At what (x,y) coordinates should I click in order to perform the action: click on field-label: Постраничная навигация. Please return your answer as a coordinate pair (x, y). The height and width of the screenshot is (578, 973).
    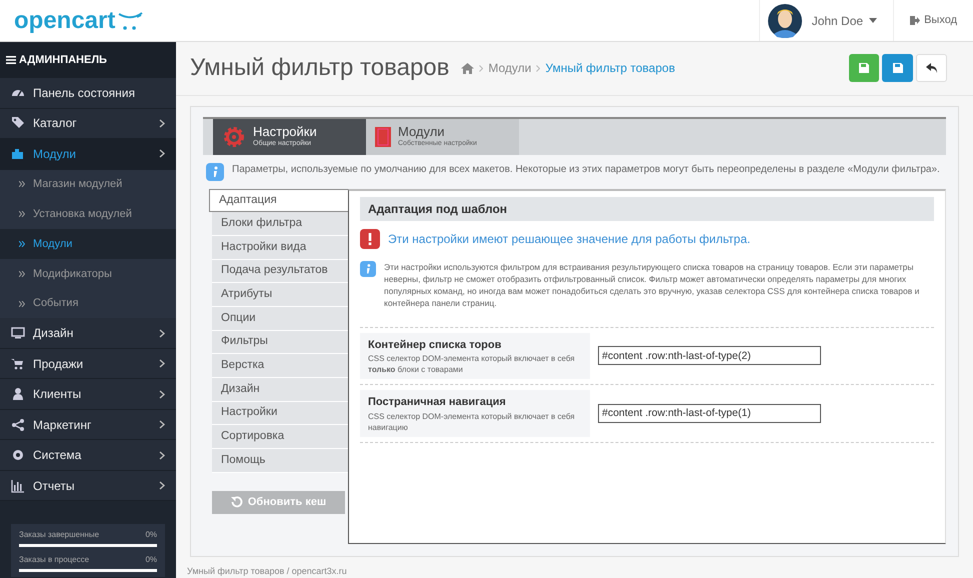
    Looking at the image, I should click on (437, 402).